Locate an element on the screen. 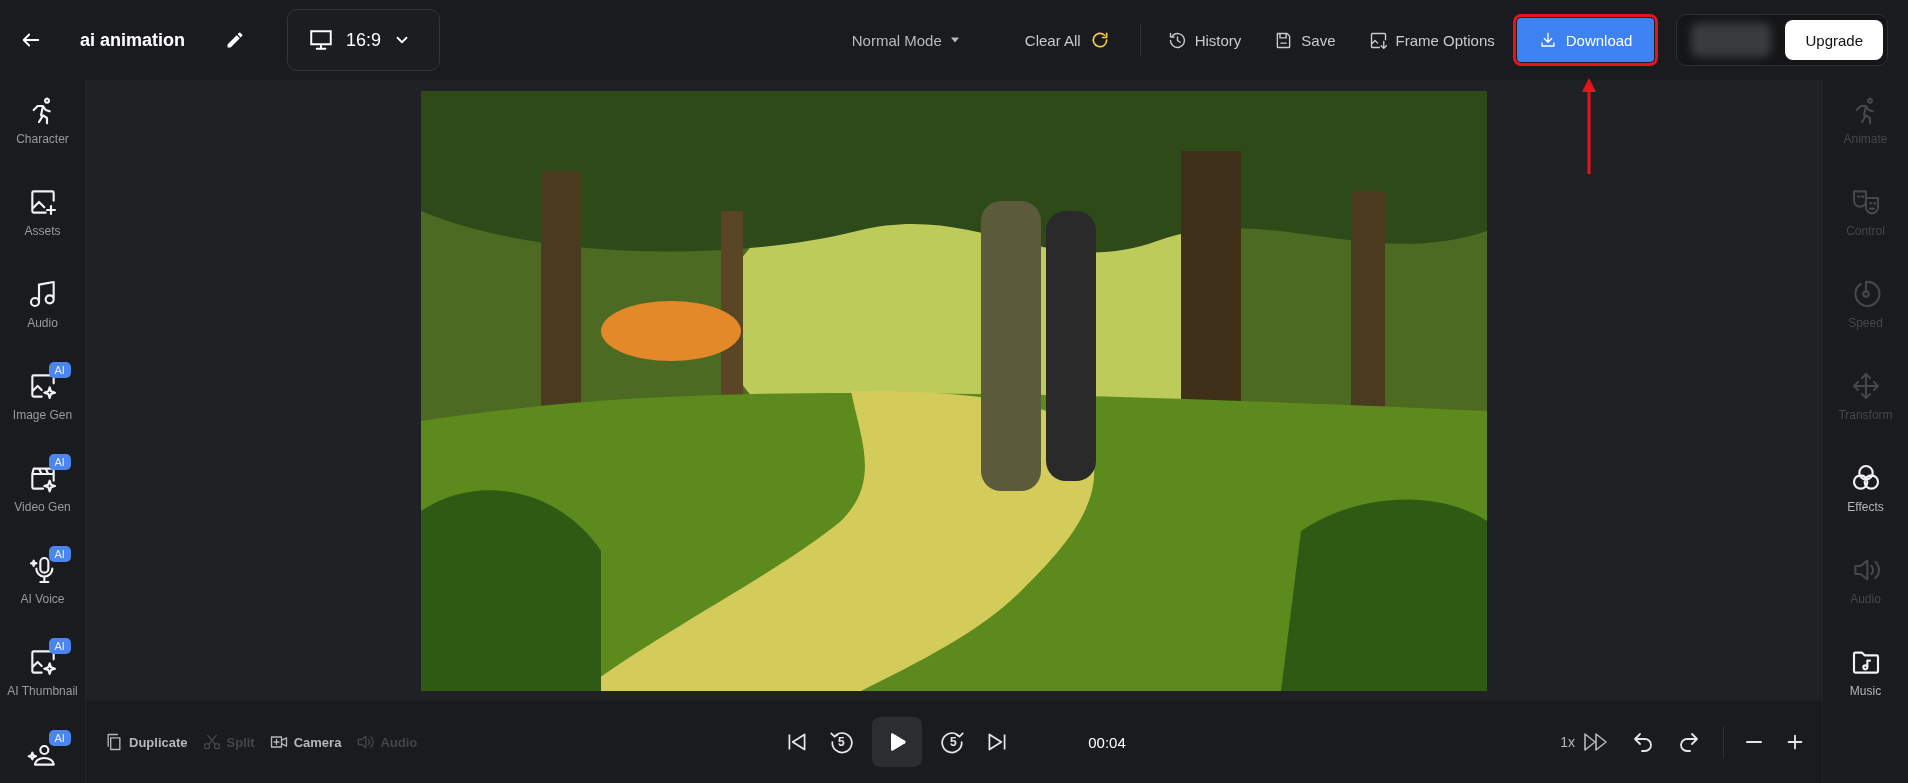 This screenshot has height=783, width=1908. monitor-icon is located at coordinates (321, 40).